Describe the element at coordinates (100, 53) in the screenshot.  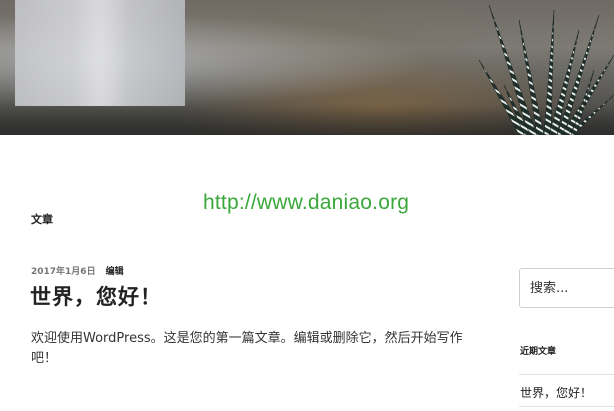
I see `header-blur-panel` at that location.